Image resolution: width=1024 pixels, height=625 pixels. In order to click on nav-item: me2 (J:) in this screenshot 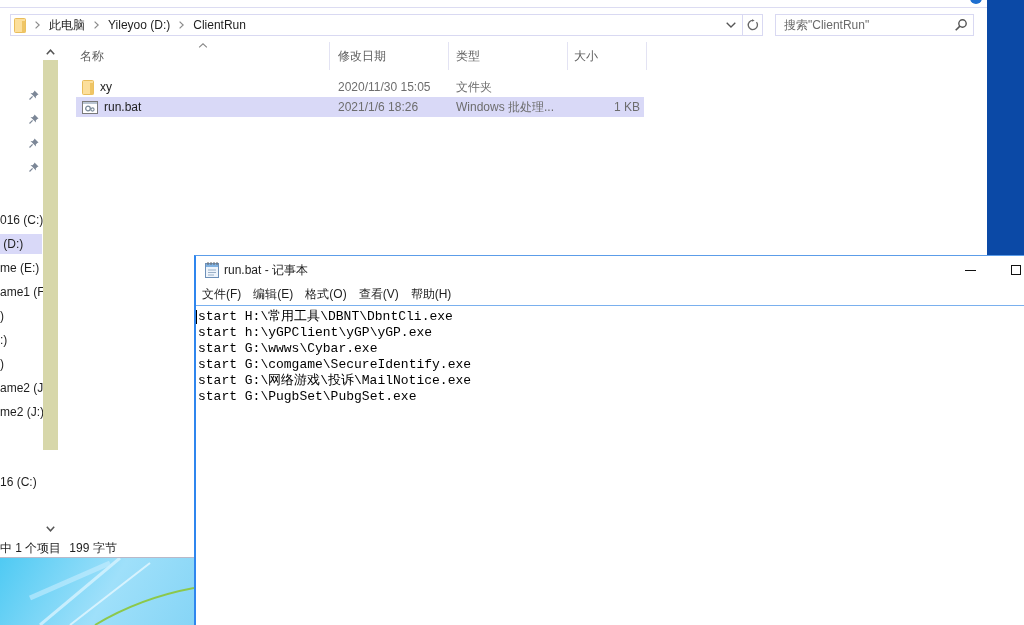, I will do `click(21, 412)`.